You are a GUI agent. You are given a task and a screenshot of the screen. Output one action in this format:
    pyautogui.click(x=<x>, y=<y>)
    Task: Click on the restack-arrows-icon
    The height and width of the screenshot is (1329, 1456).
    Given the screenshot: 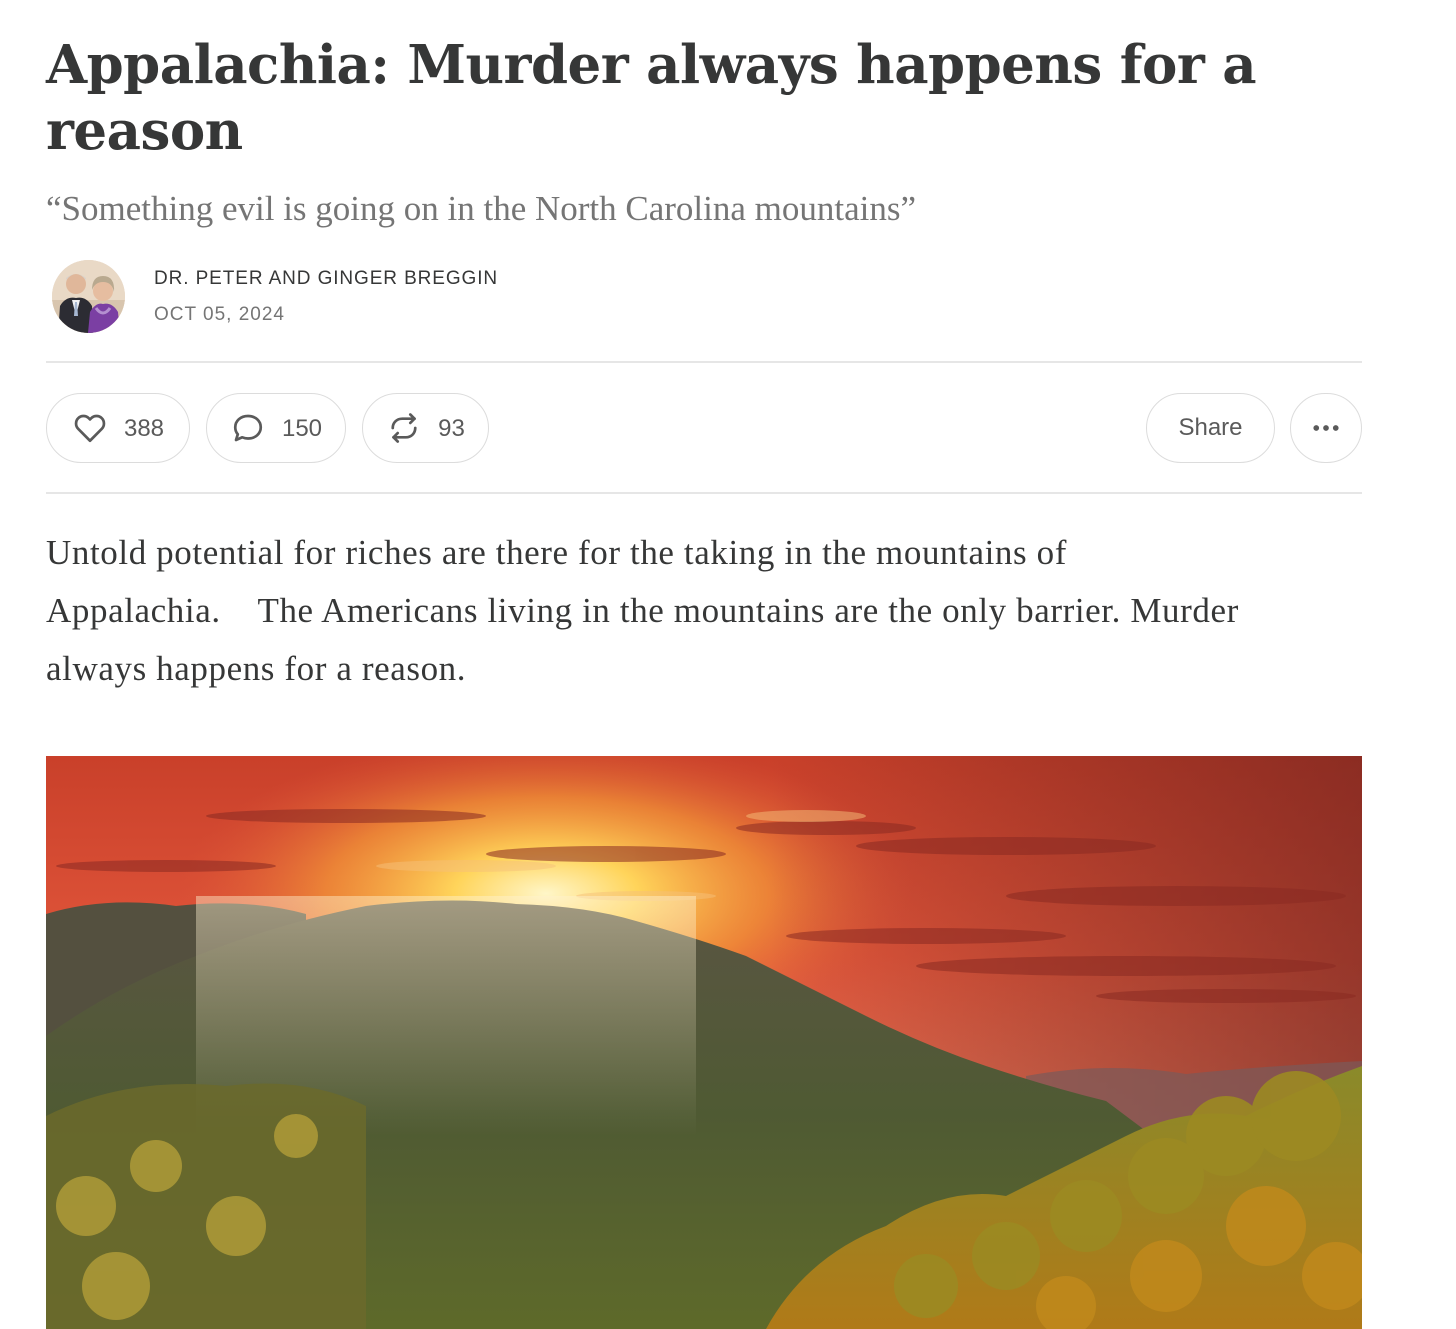 What is the action you would take?
    pyautogui.click(x=404, y=428)
    